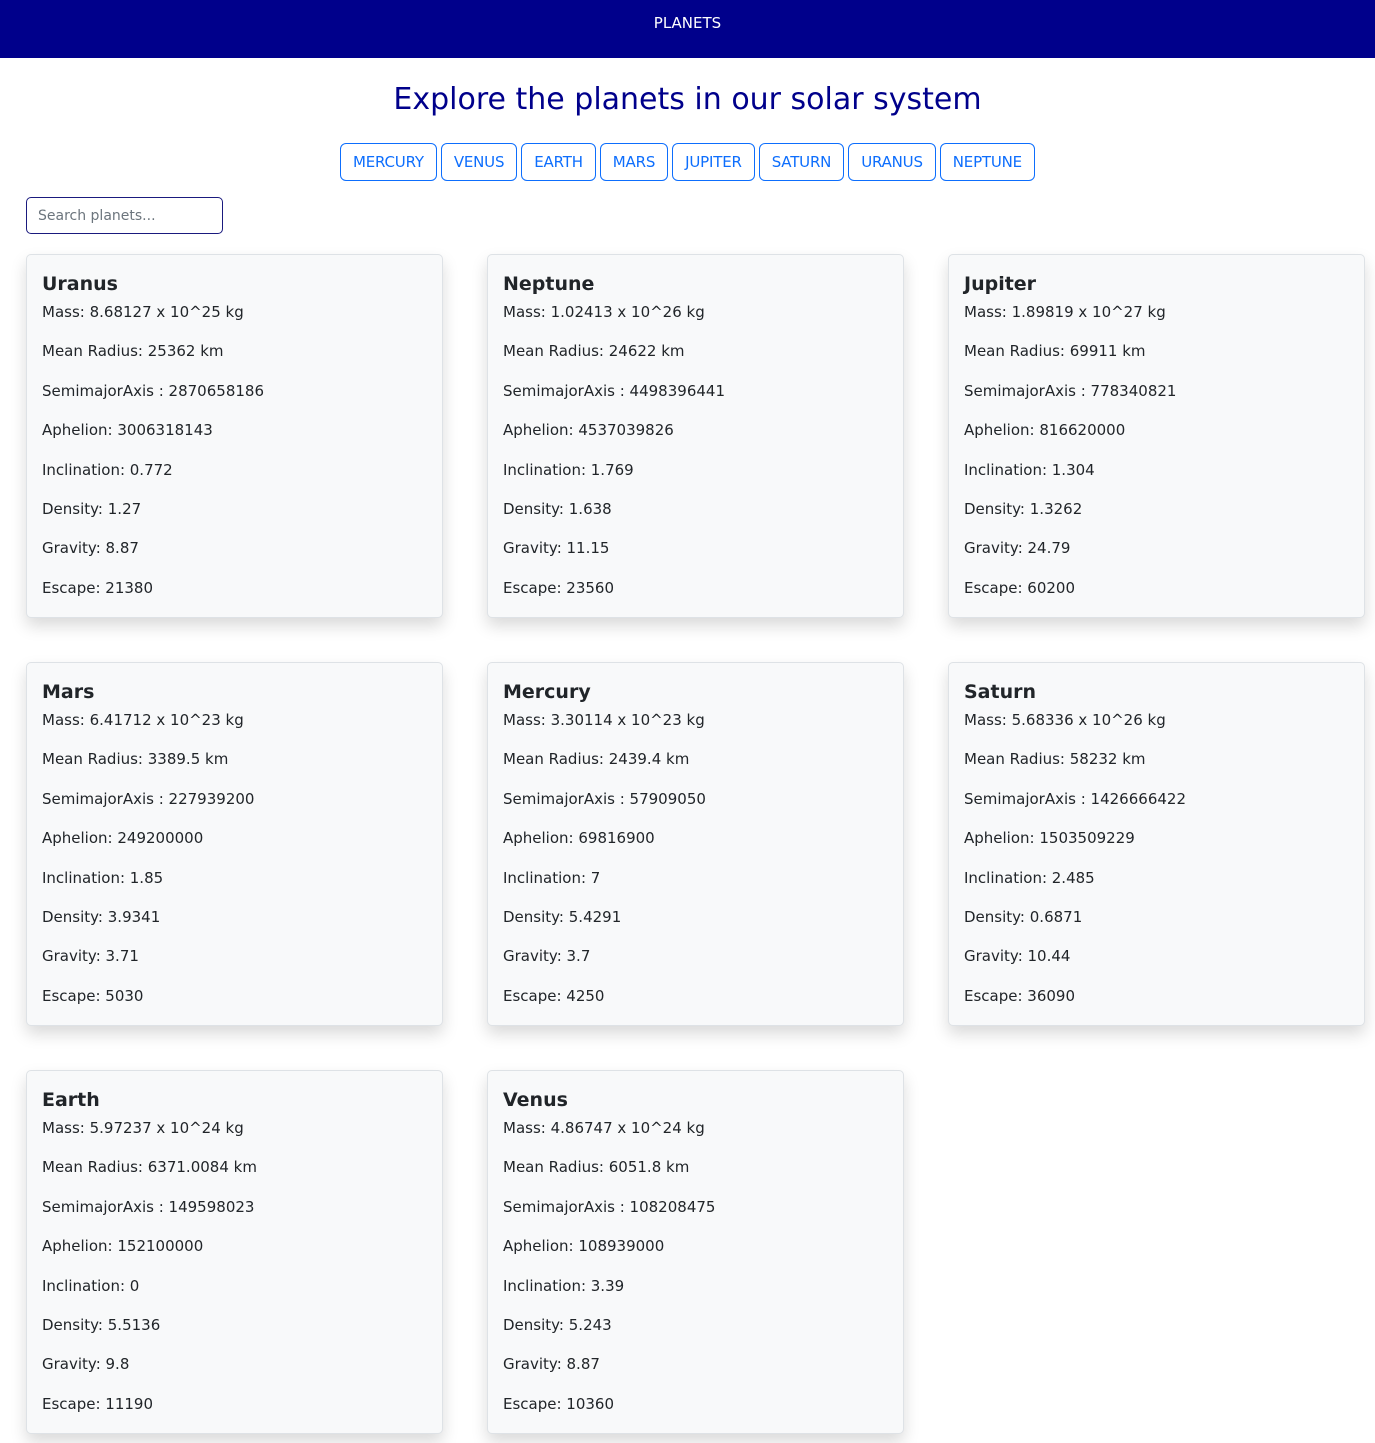  What do you see at coordinates (604, 720) in the screenshot?
I see `planet-mass: Mass: 3.30114 x 10^23 kg` at bounding box center [604, 720].